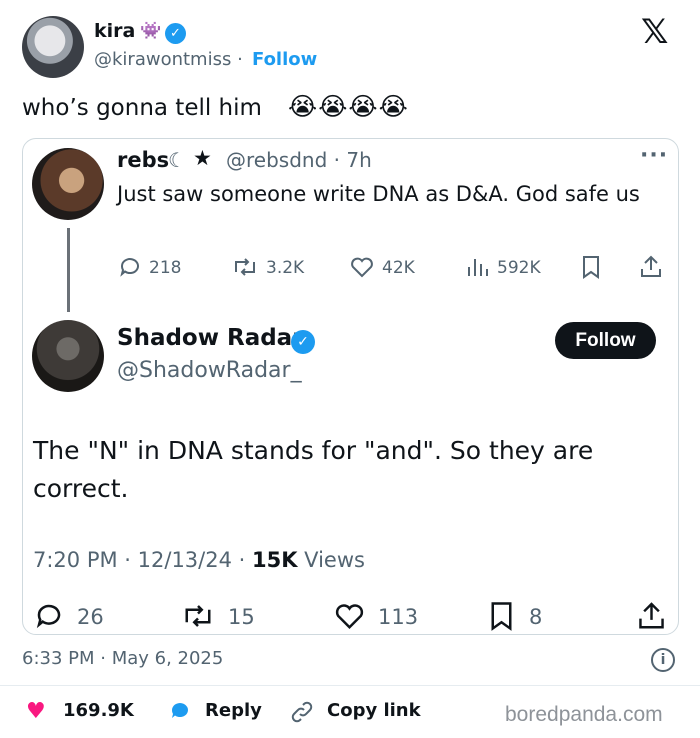 This screenshot has width=700, height=738. I want to click on shadow-reposts-count: 15, so click(241, 617).